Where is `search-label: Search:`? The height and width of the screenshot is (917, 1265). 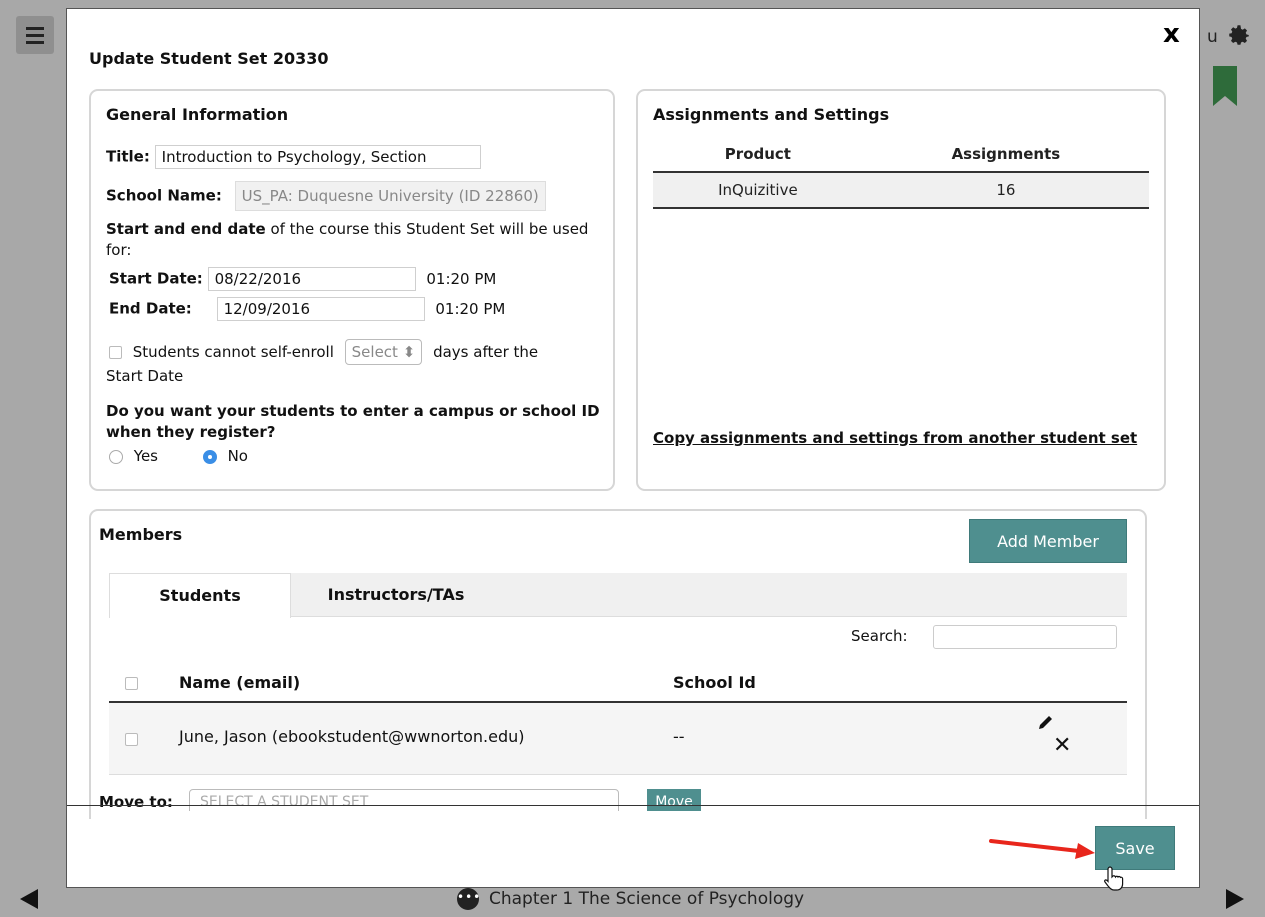 search-label: Search: is located at coordinates (879, 636).